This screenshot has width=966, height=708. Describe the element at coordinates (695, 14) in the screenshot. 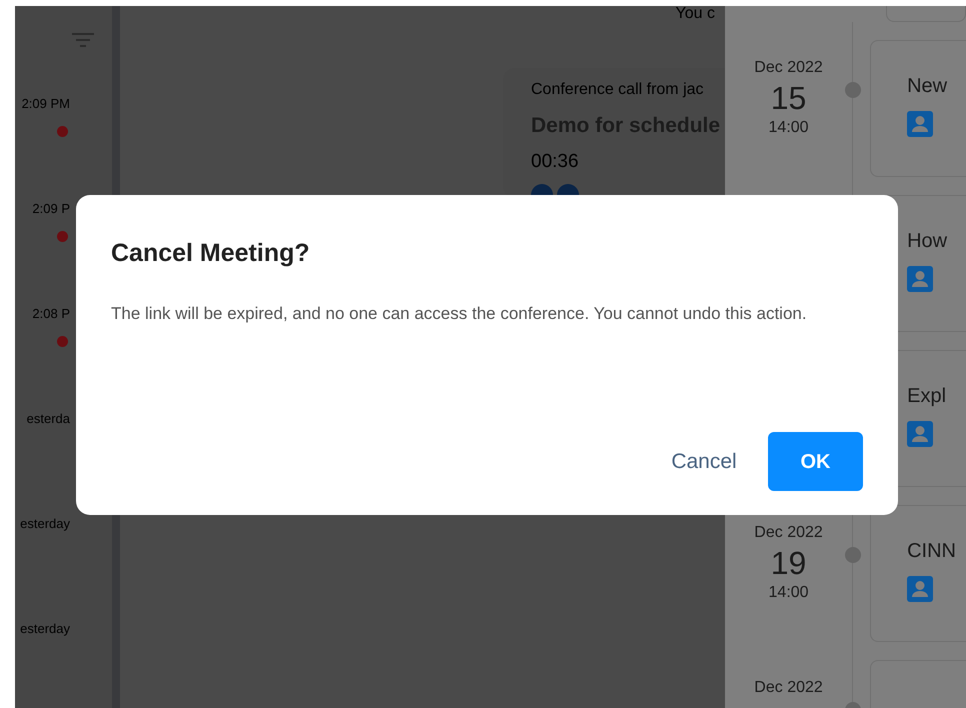

I see `header-text: You c` at that location.